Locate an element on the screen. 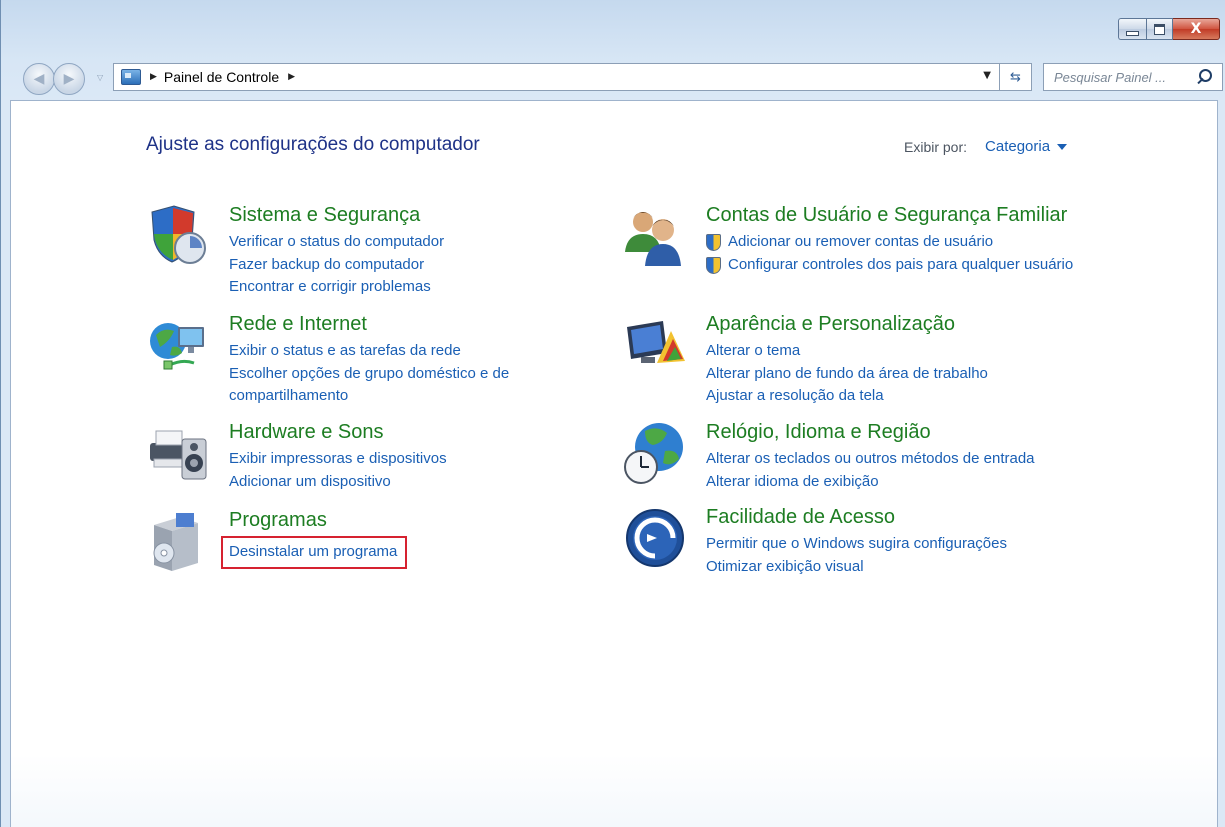 Image resolution: width=1225 pixels, height=827 pixels. window-controls: X is located at coordinates (1169, 29).